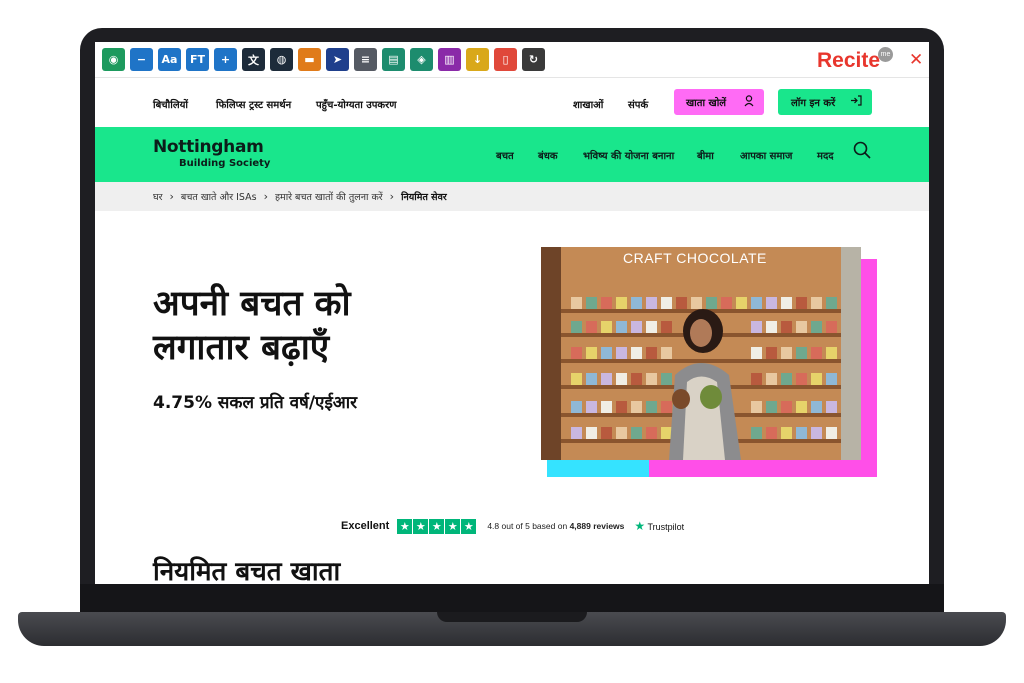  I want to click on trustpilot-brand: ★ Trustpilot, so click(659, 526).